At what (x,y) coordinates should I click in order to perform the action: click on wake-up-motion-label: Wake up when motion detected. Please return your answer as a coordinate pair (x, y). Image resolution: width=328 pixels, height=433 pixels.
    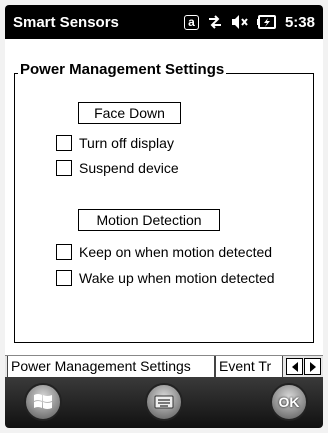
    Looking at the image, I should click on (177, 278).